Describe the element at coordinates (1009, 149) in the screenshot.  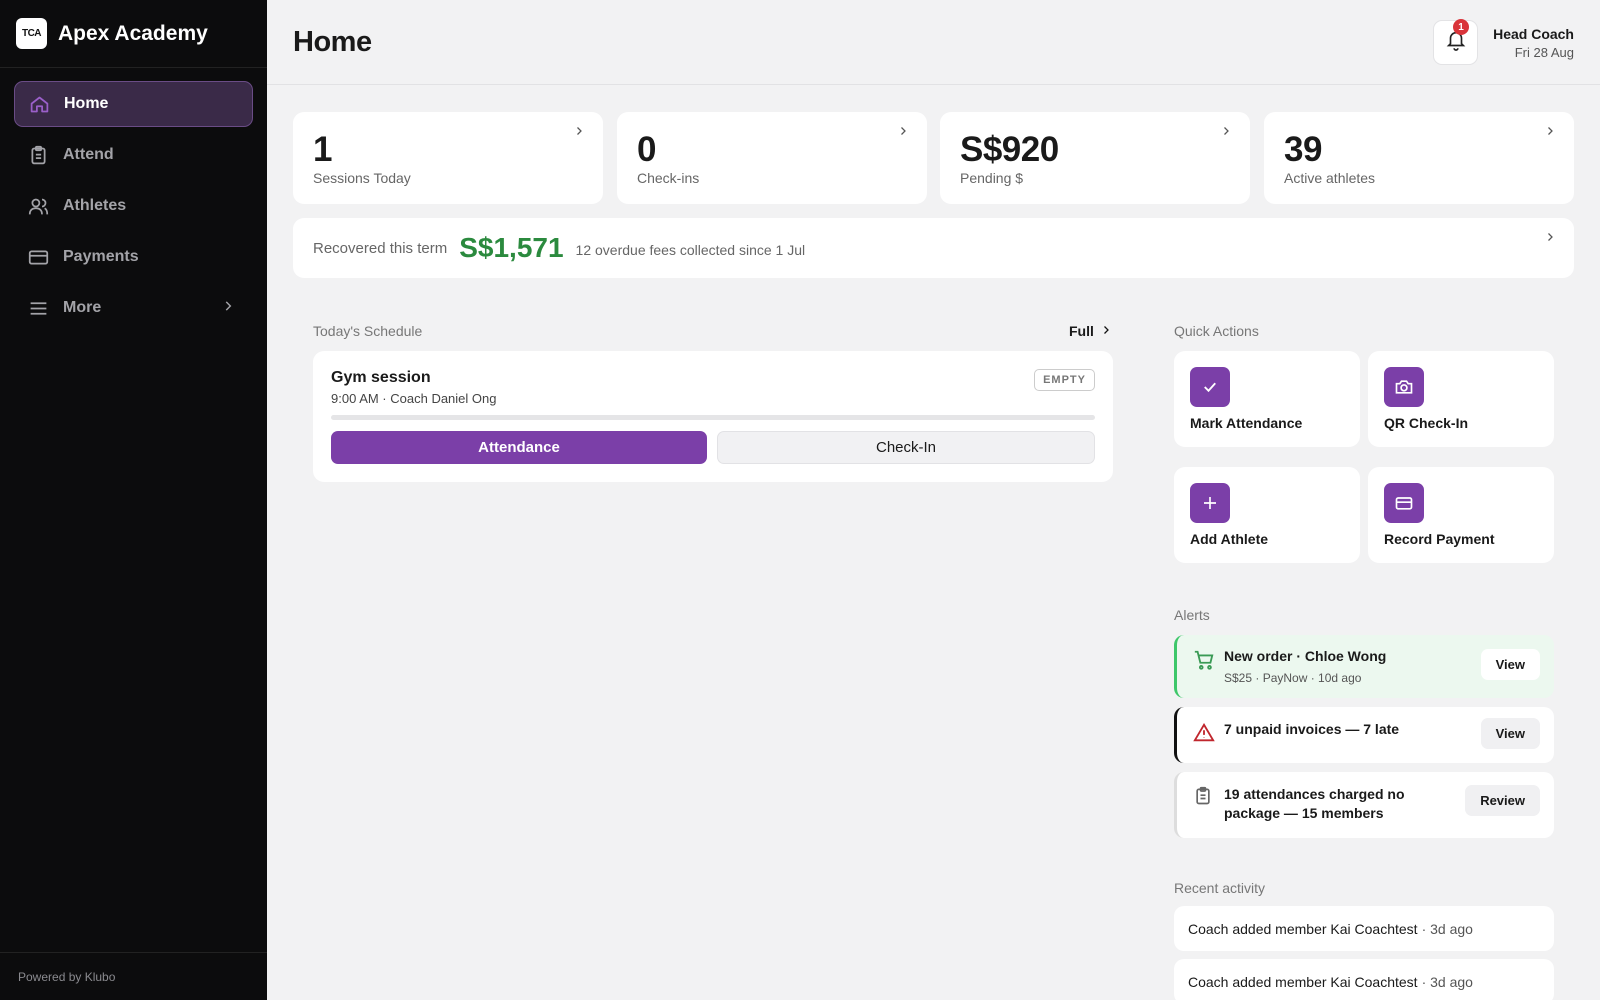
I see `stat-value: S$920` at that location.